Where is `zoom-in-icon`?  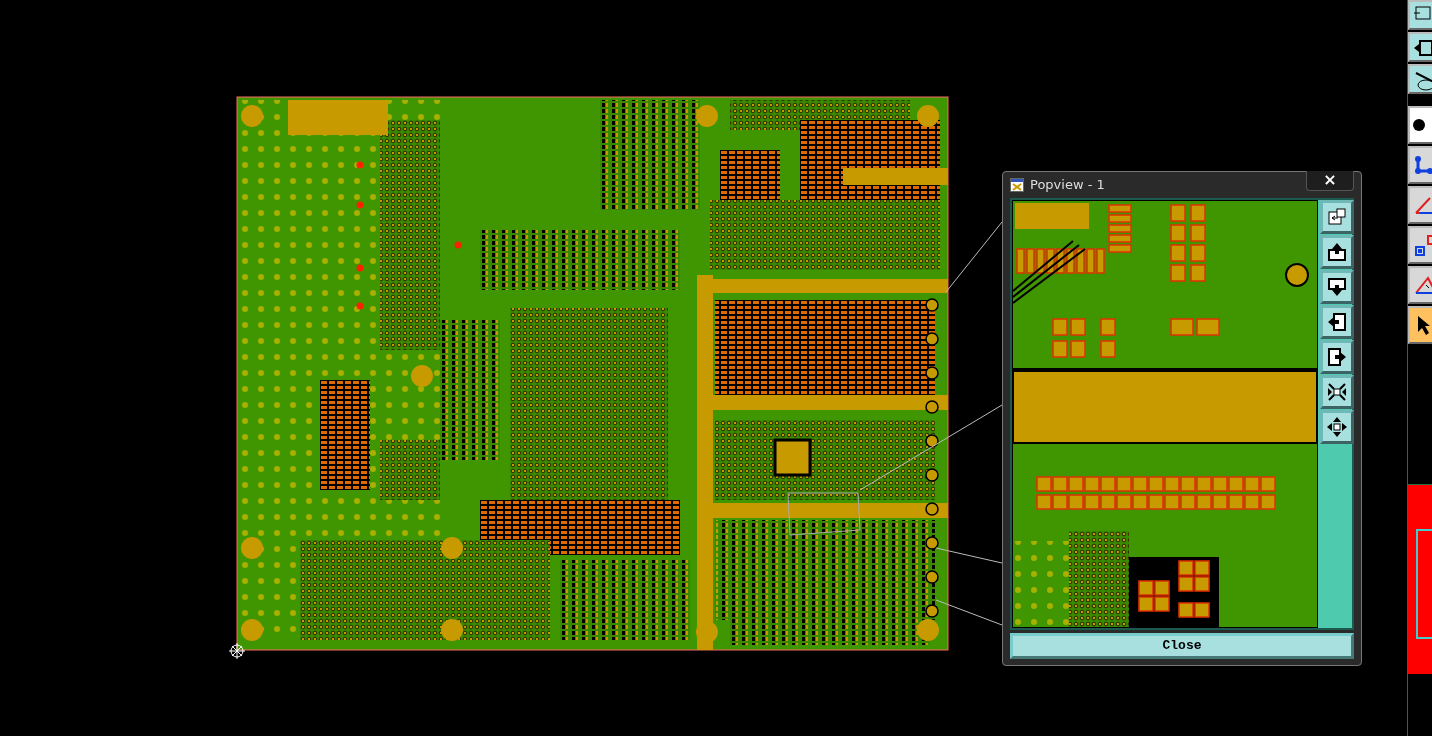 zoom-in-icon is located at coordinates (1337, 391).